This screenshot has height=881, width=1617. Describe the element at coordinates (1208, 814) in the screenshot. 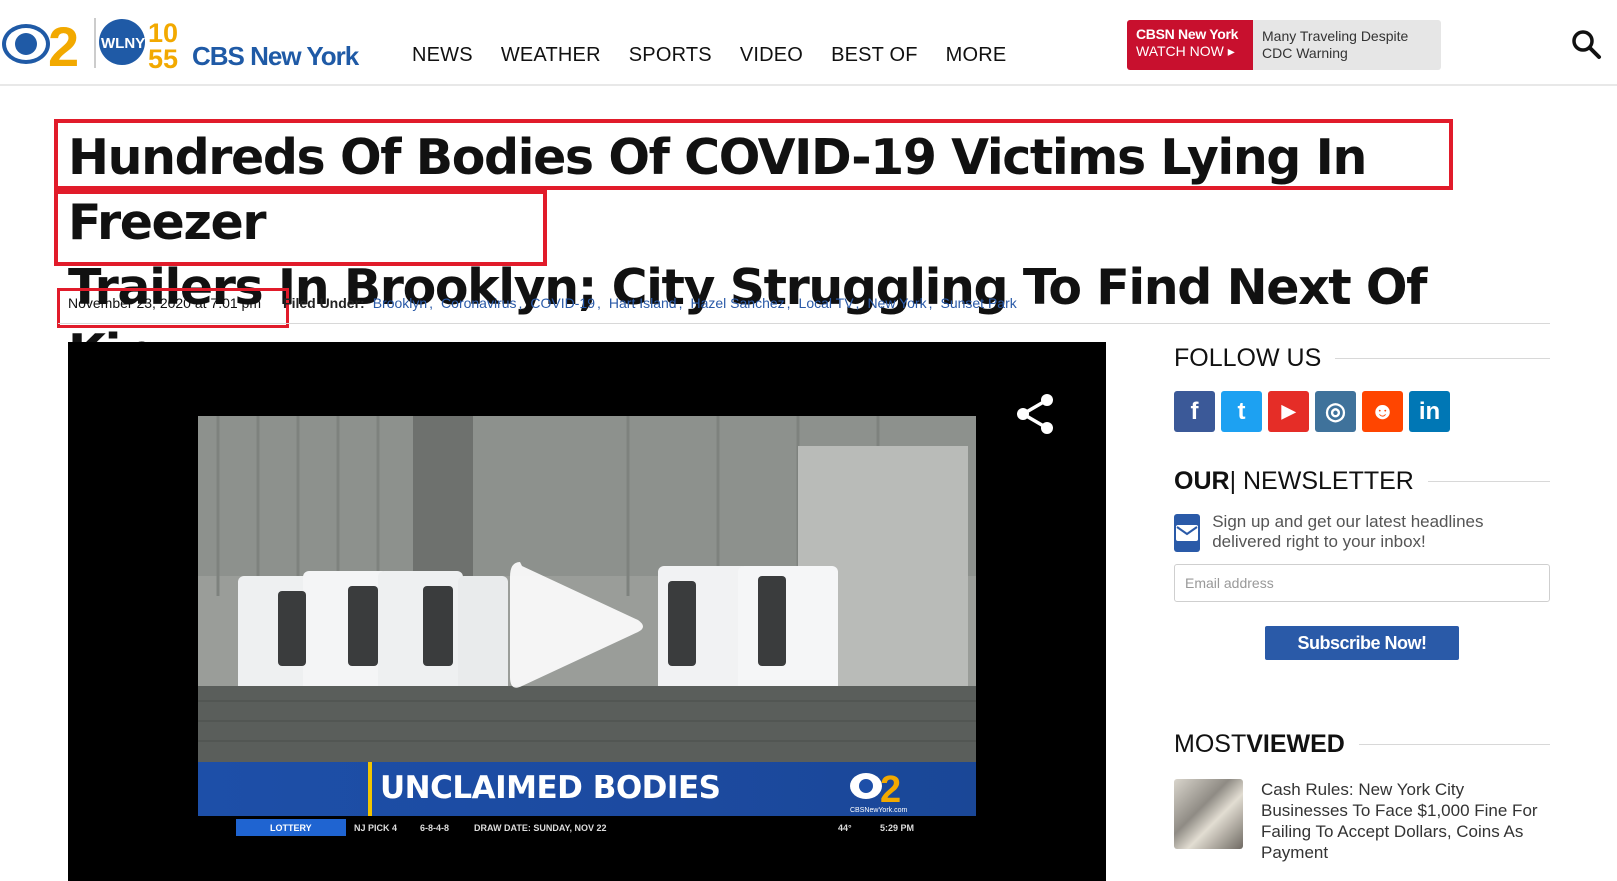

I see `most-viewed-thumbnail` at that location.